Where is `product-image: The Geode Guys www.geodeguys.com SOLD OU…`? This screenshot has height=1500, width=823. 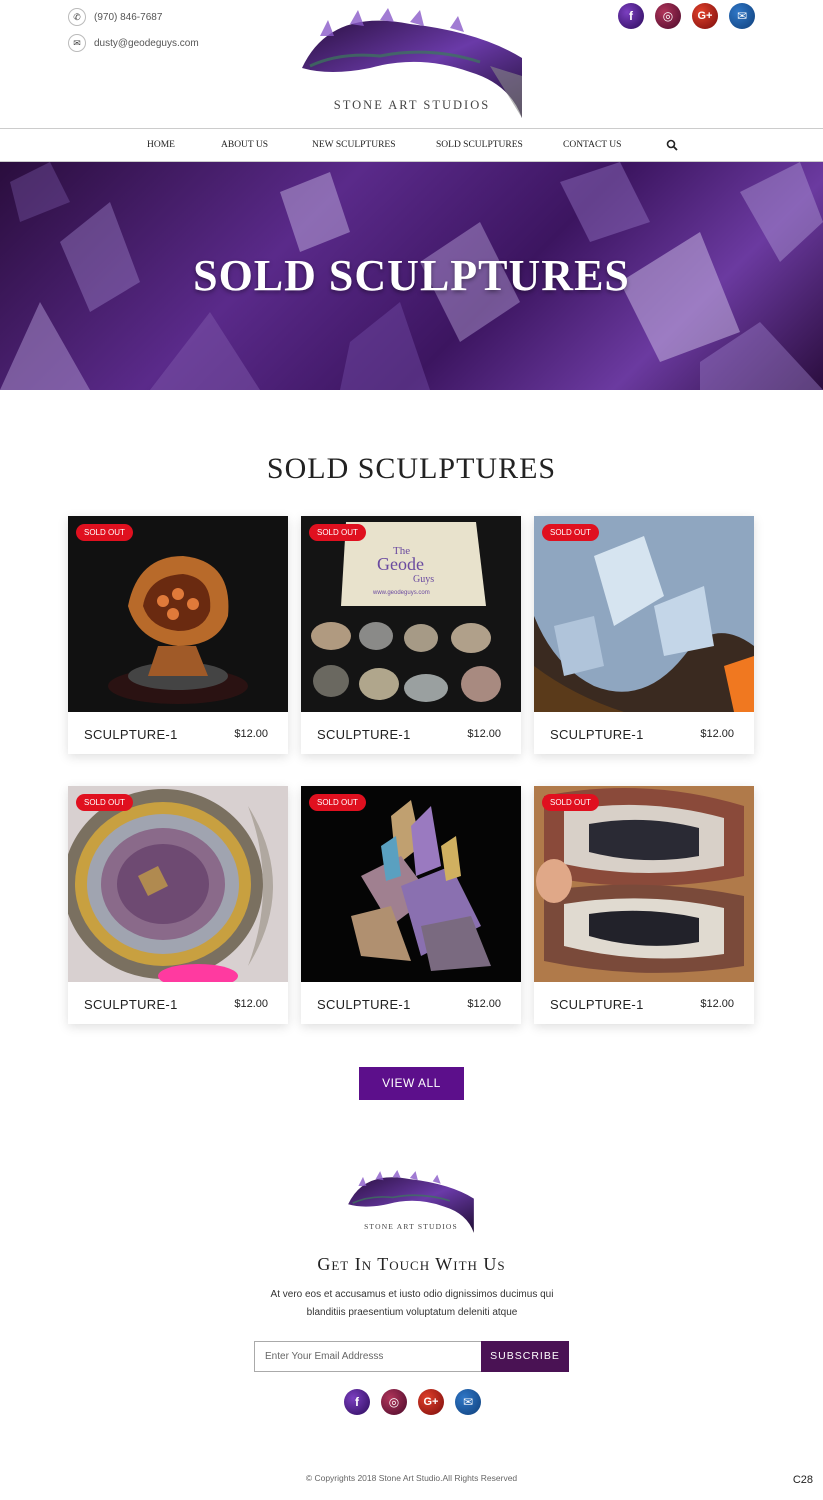 product-image: The Geode Guys www.geodeguys.com SOLD OU… is located at coordinates (411, 614).